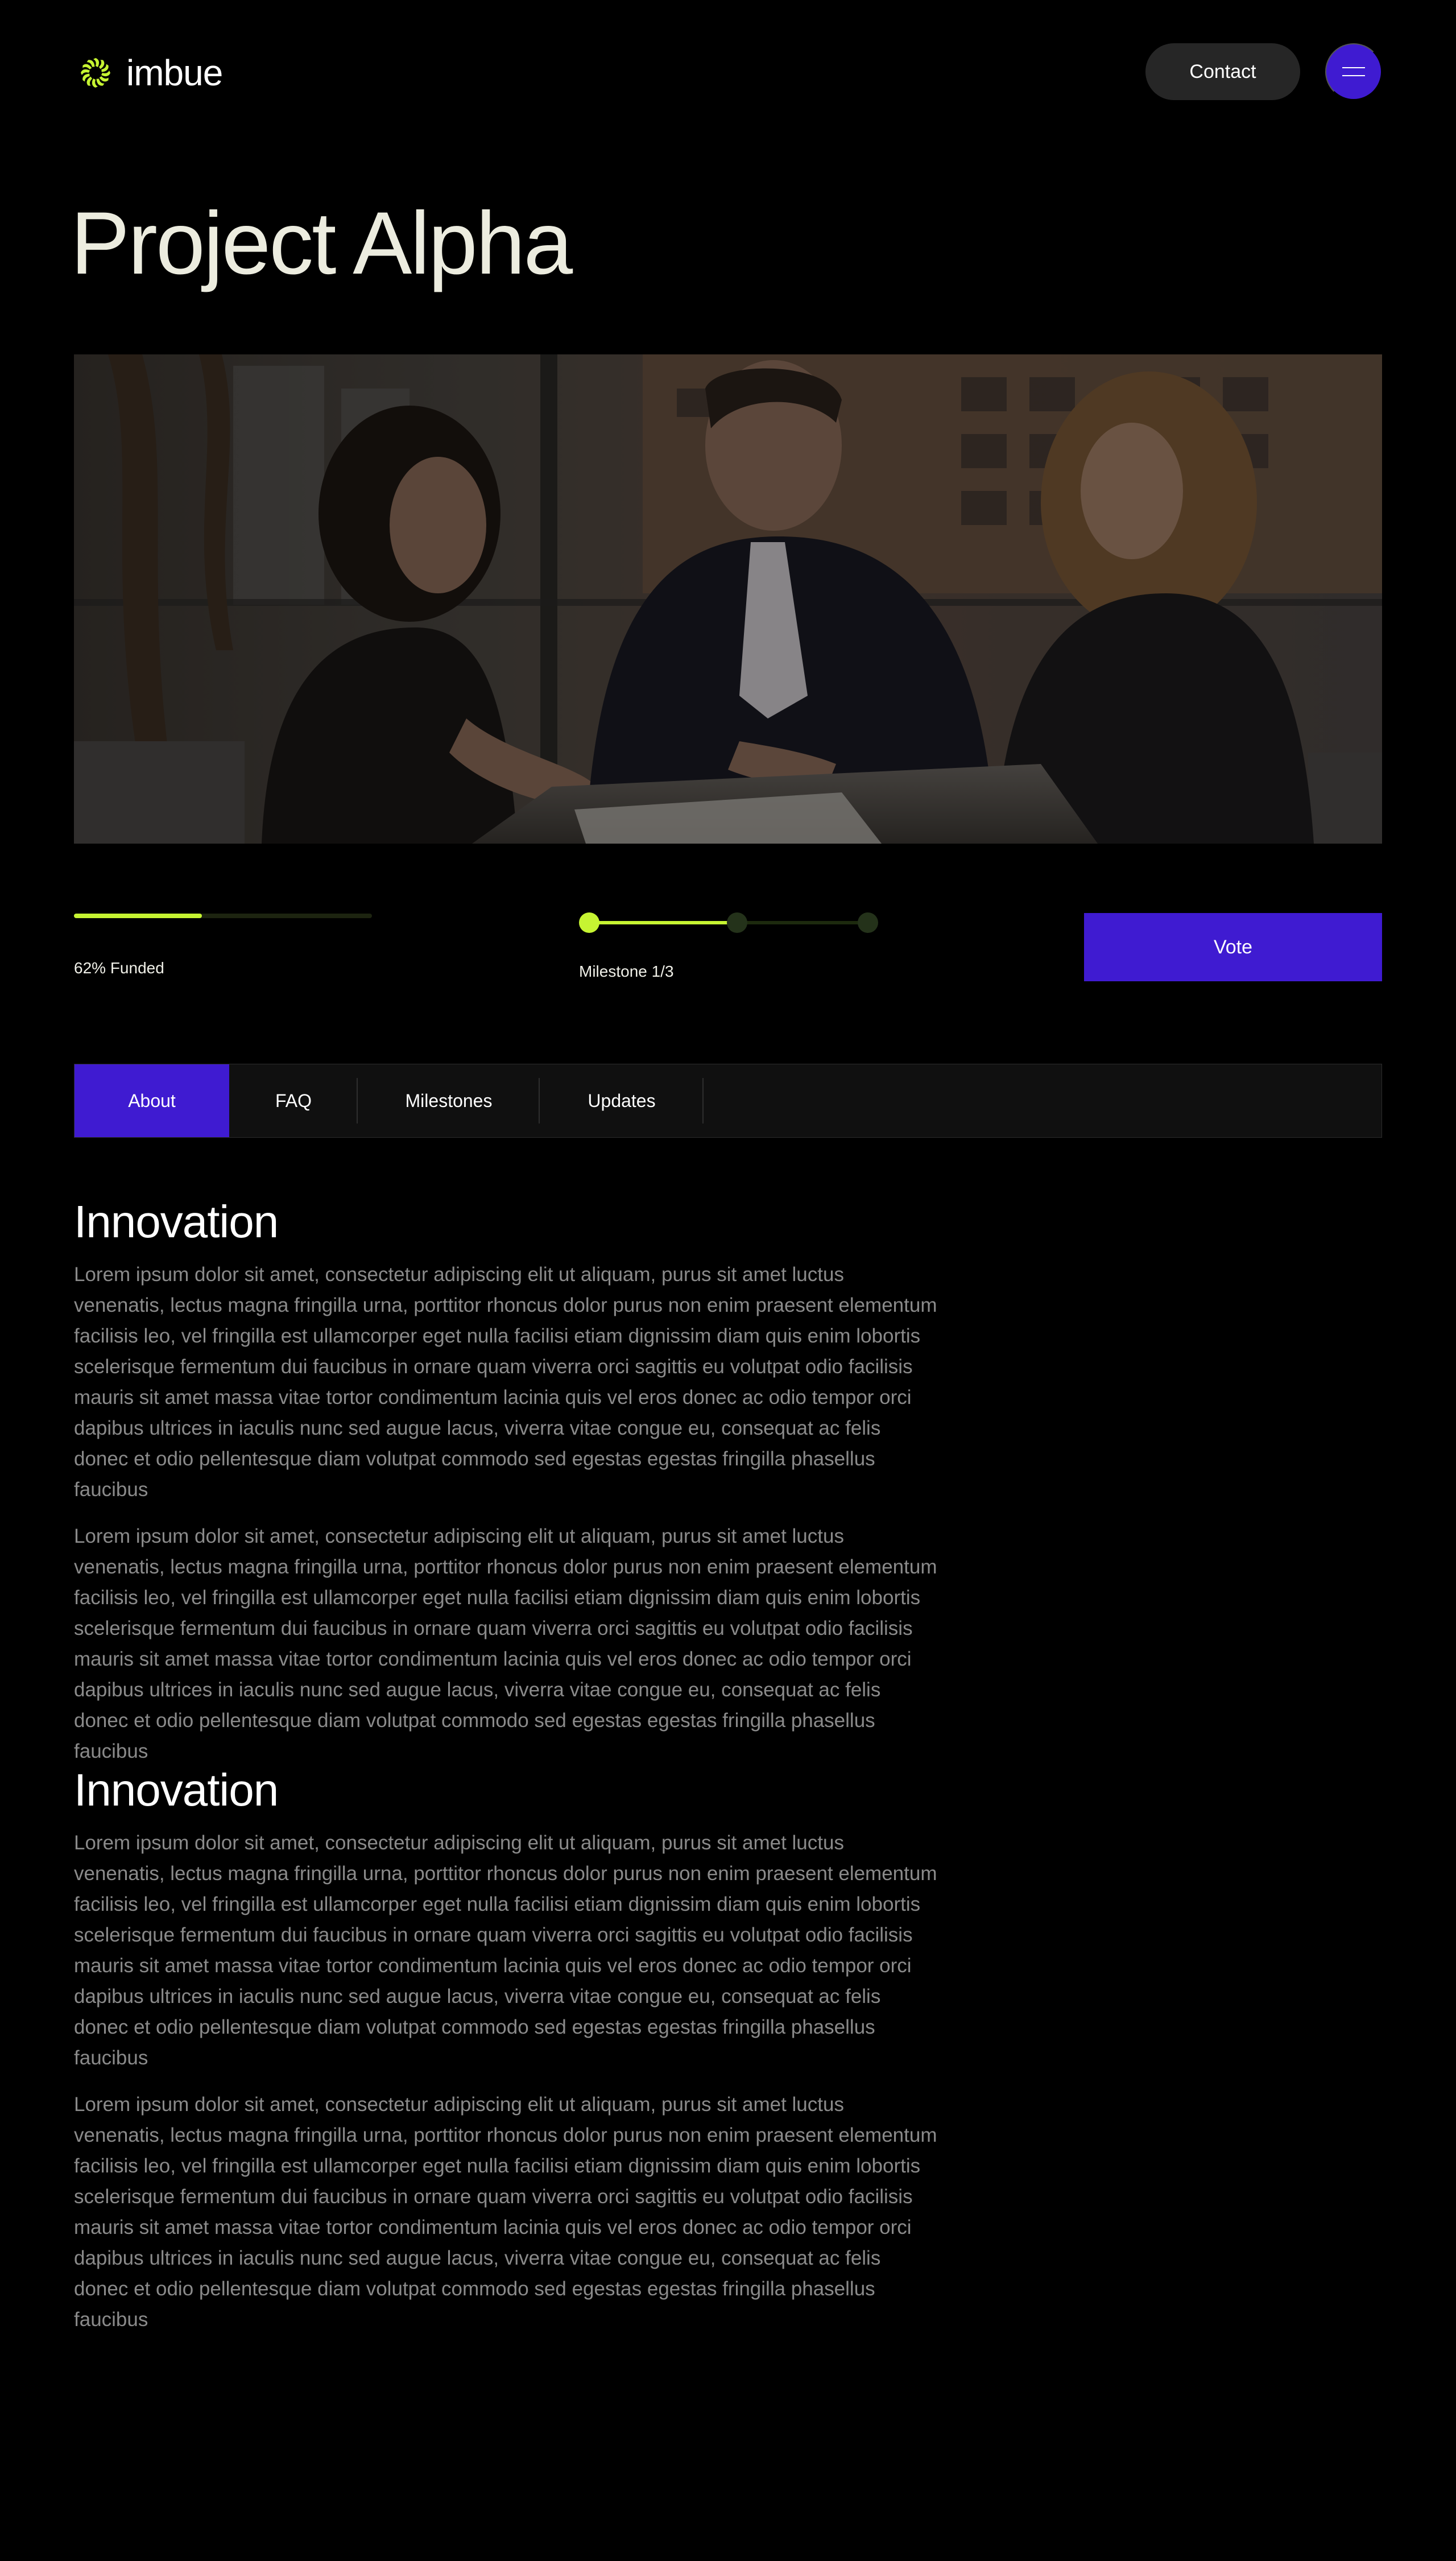  Describe the element at coordinates (728, 1101) in the screenshot. I see `project-tabs: About FAQ Milestones Updates` at that location.